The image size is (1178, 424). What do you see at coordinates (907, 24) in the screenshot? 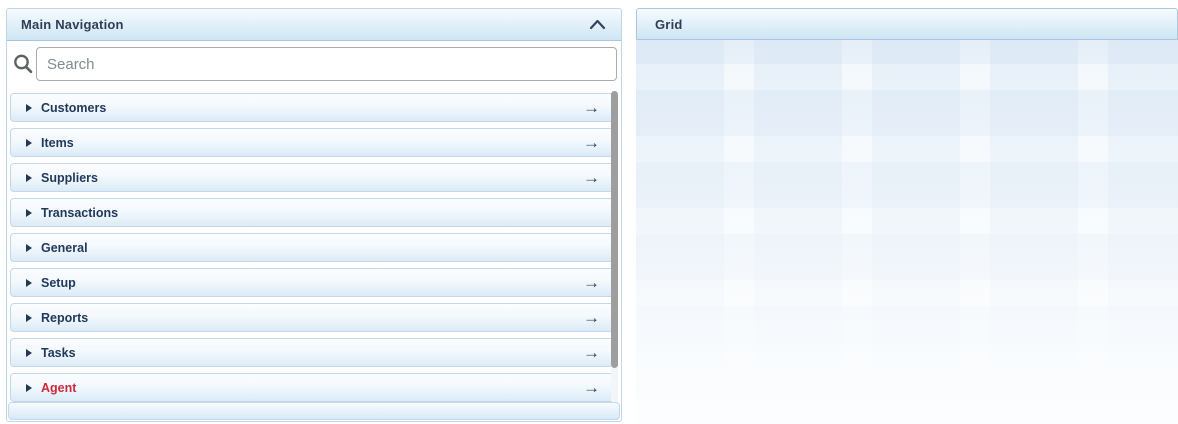
I see `grid-header: Grid` at bounding box center [907, 24].